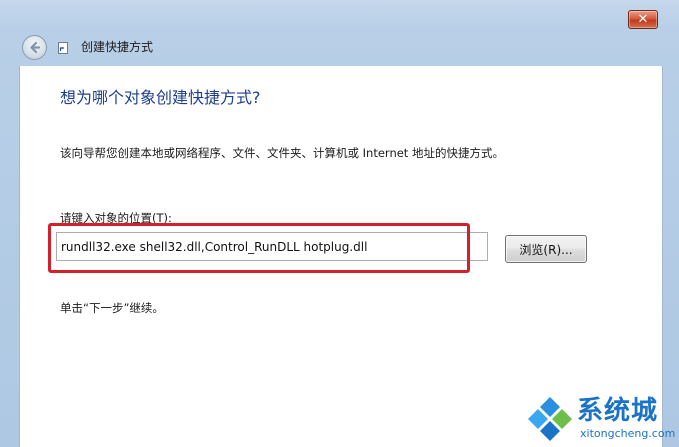 The image size is (679, 447). Describe the element at coordinates (272, 246) in the screenshot. I see `location-input` at that location.